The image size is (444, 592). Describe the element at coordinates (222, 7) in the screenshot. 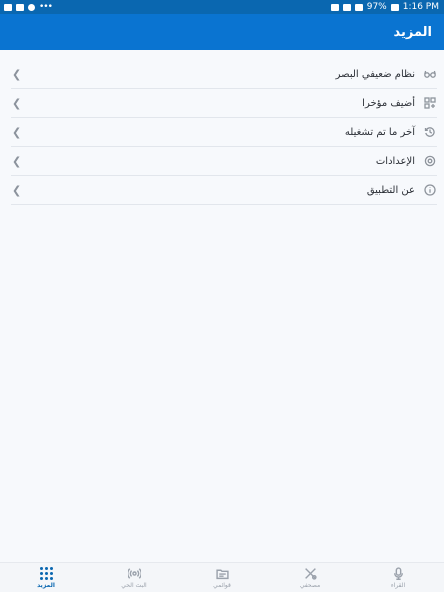

I see `status-bar: ••• 97% 1:16 PM` at that location.